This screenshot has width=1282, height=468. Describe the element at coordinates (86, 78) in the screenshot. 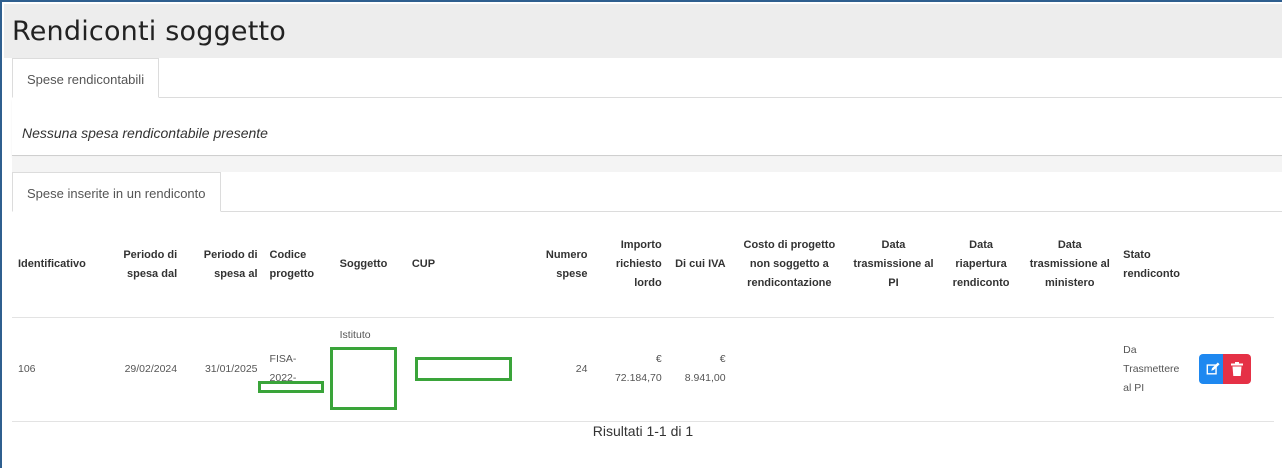

I see `tab-spese-rendicontabili: Spese rendicontabili` at that location.